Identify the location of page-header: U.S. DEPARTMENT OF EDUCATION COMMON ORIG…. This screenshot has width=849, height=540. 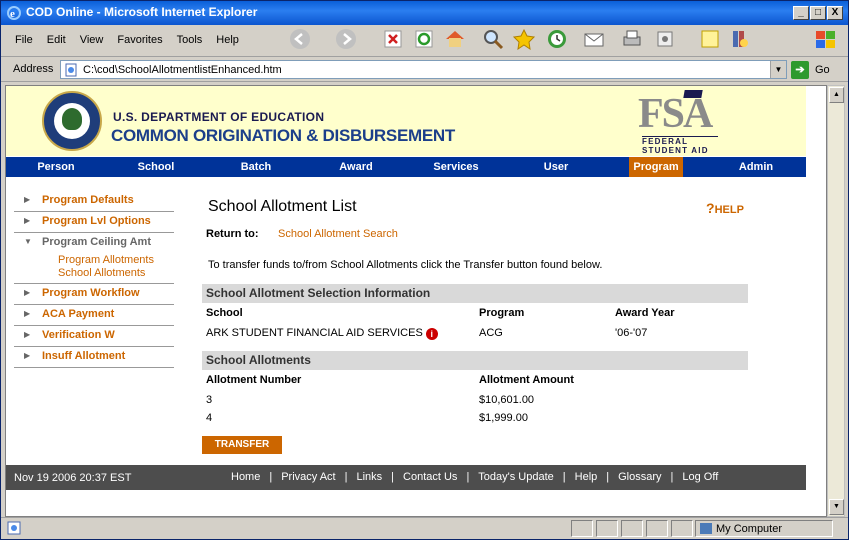
(406, 121).